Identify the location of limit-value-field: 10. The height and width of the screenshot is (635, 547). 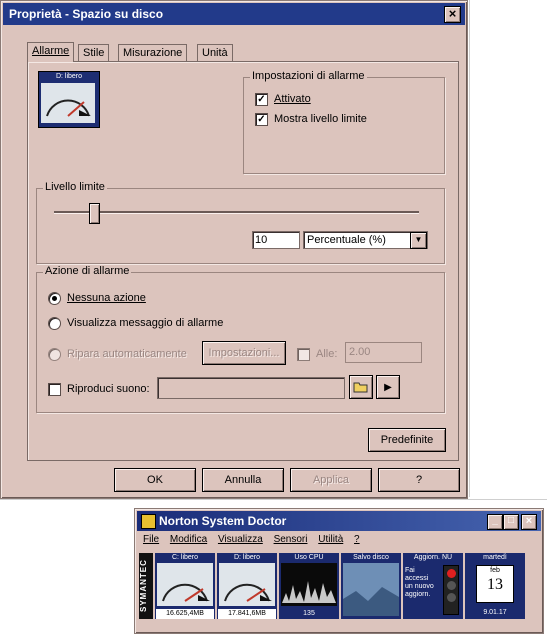
(276, 240).